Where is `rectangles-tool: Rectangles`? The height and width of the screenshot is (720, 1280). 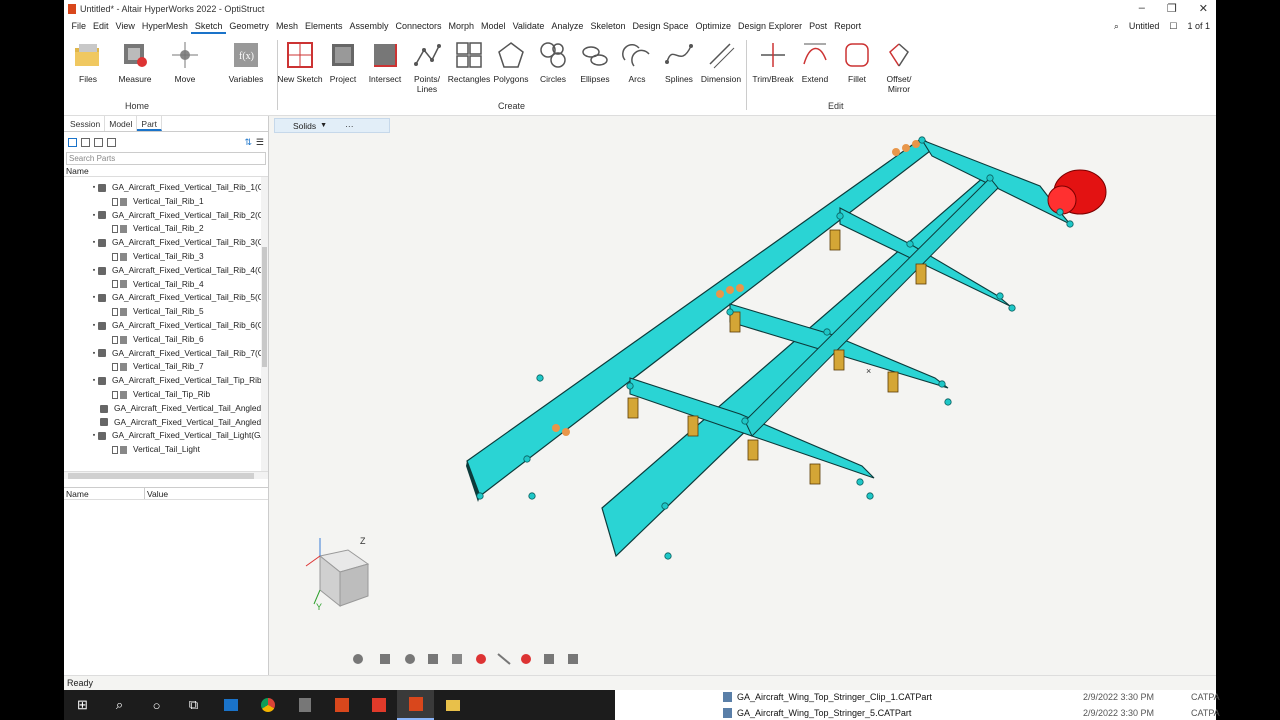 rectangles-tool: Rectangles is located at coordinates (469, 62).